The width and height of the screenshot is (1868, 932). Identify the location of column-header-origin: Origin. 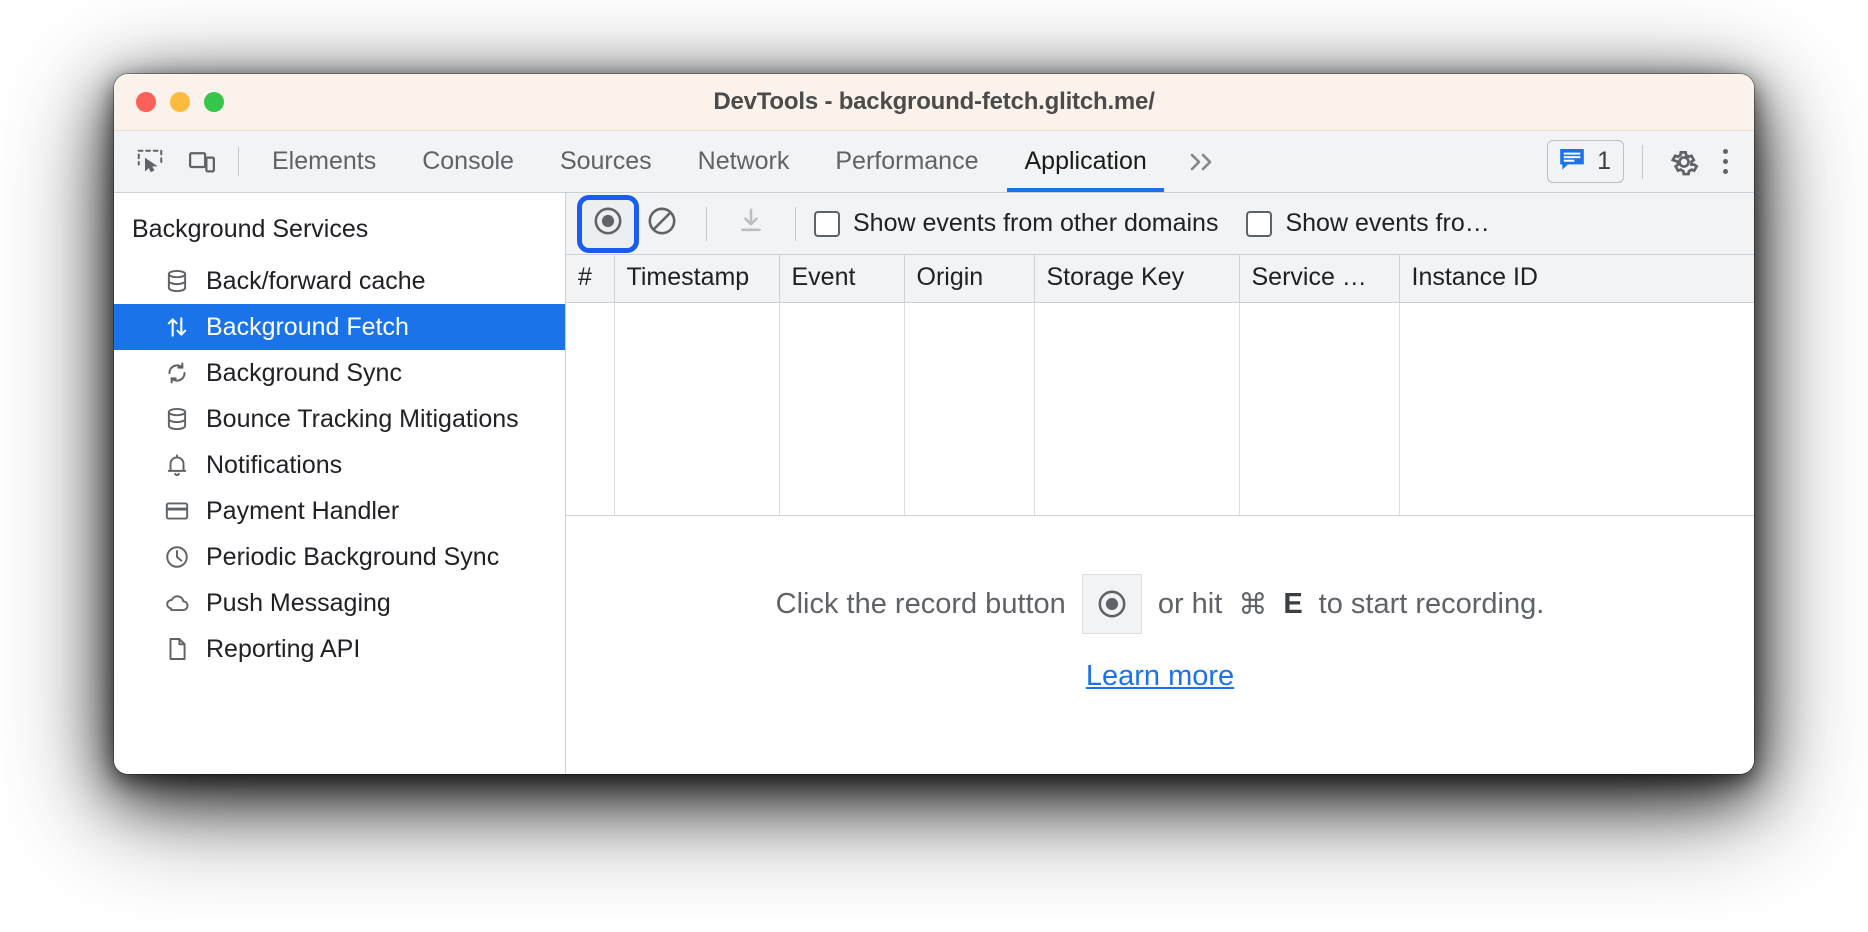
(969, 279).